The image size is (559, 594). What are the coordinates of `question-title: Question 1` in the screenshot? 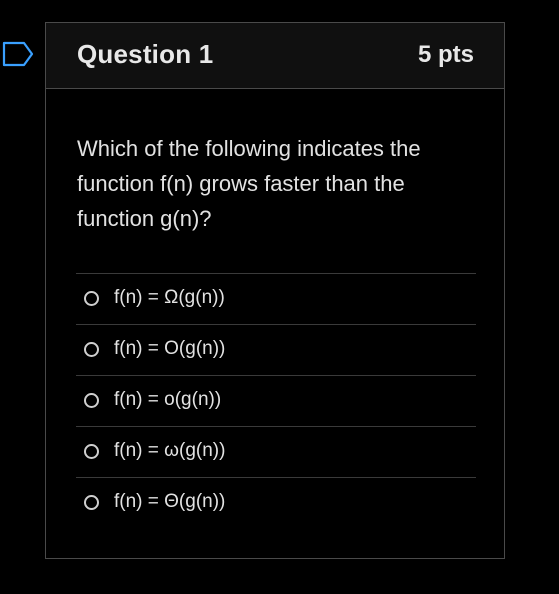 It's located at (145, 54).